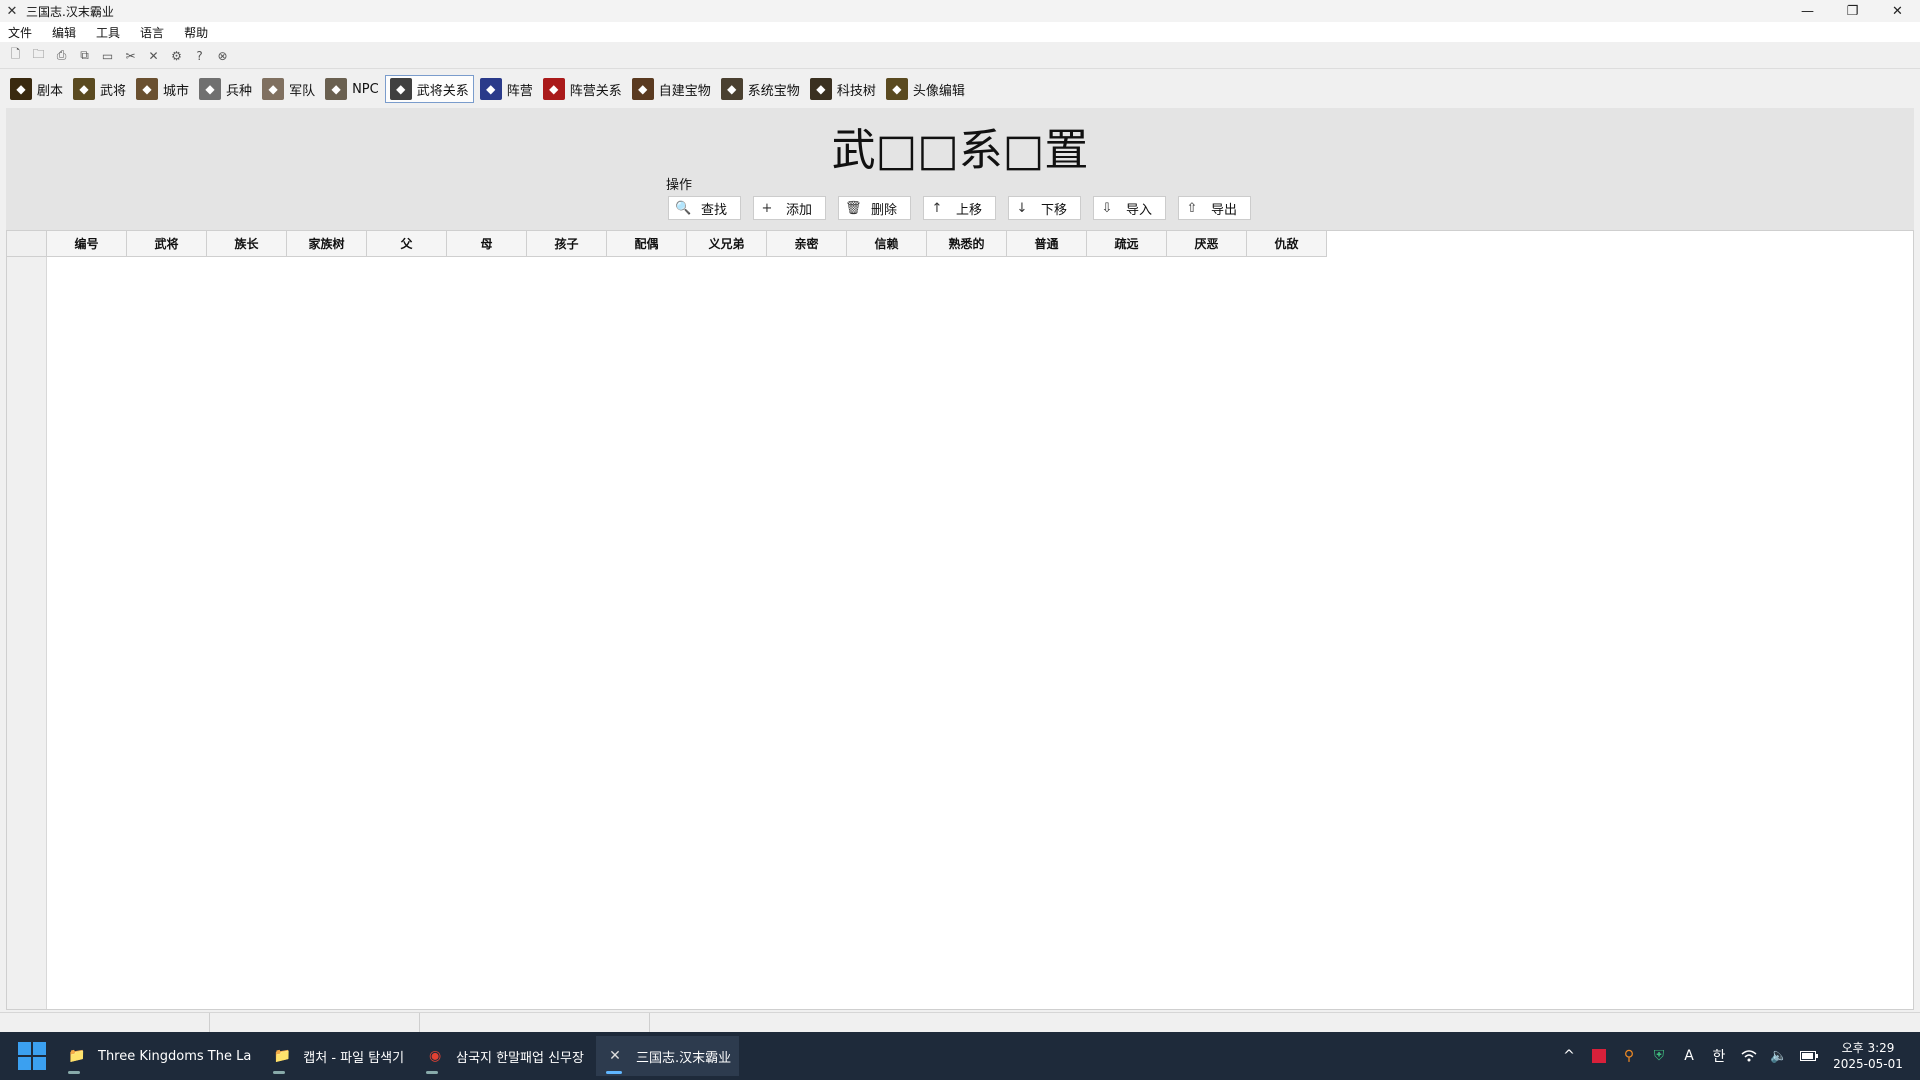 The image size is (1920, 1080). I want to click on language-icon: ⊗, so click(222, 56).